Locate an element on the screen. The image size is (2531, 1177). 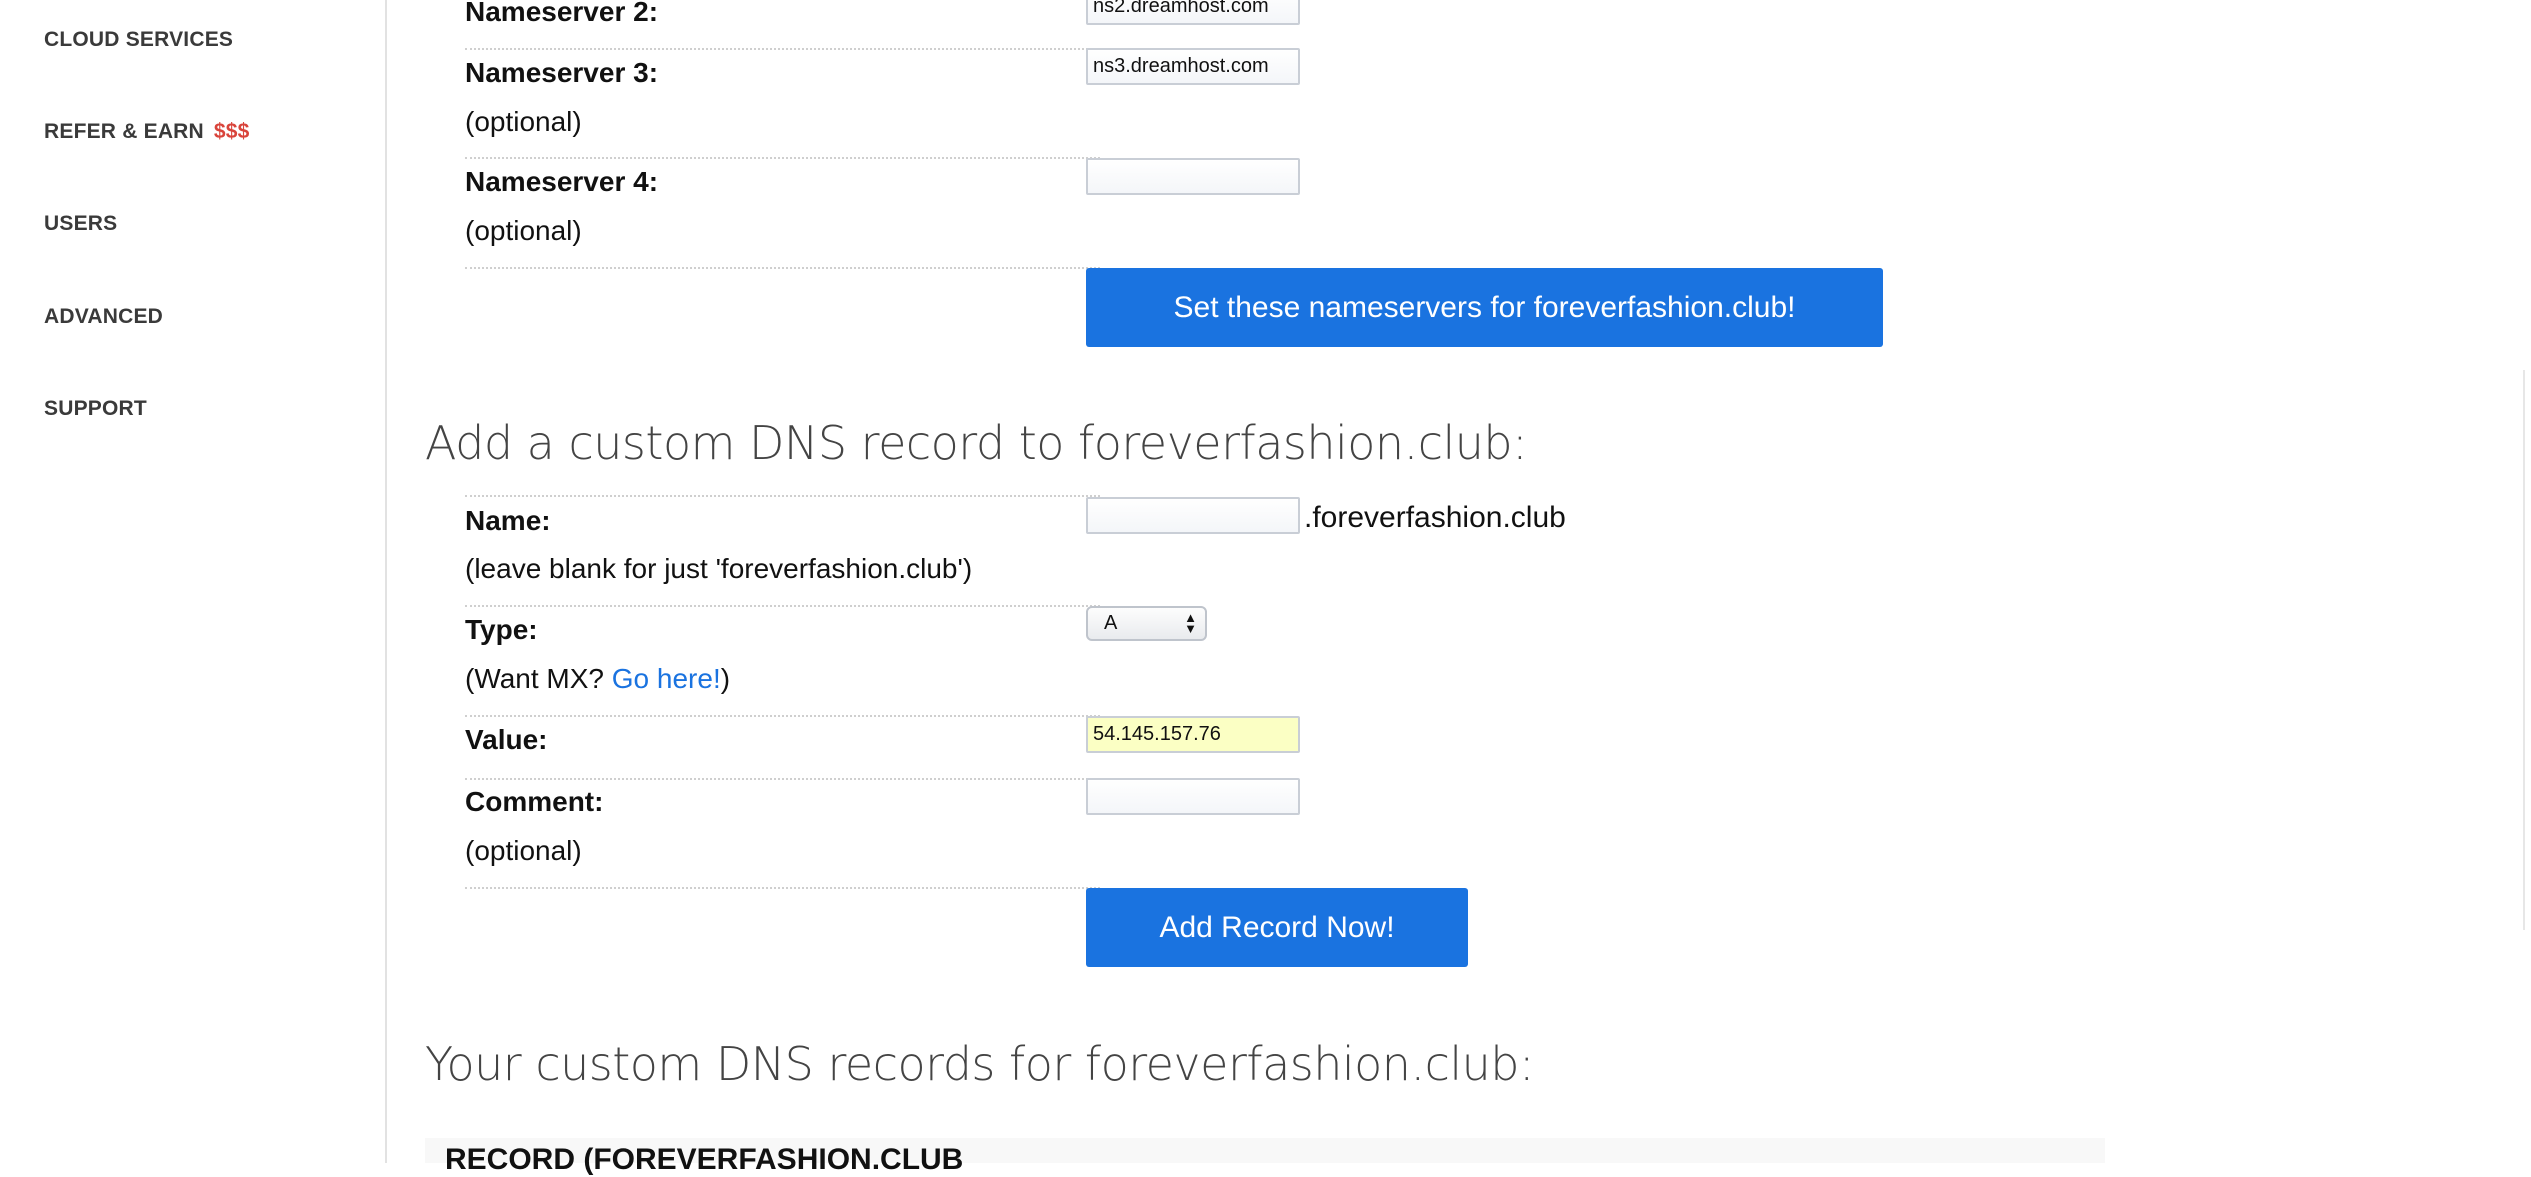
type-hint: (Want MX? Go here!) is located at coordinates (597, 679).